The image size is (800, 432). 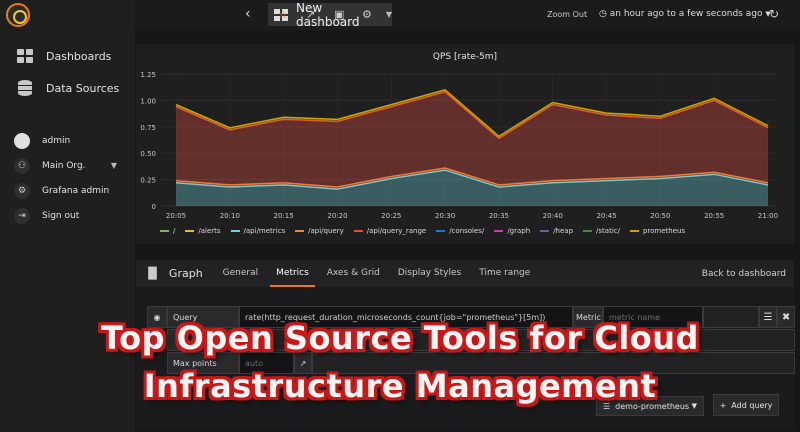 I want to click on sidebar-item-main-org: ⚇ Main Org. ▼, so click(x=67, y=165).